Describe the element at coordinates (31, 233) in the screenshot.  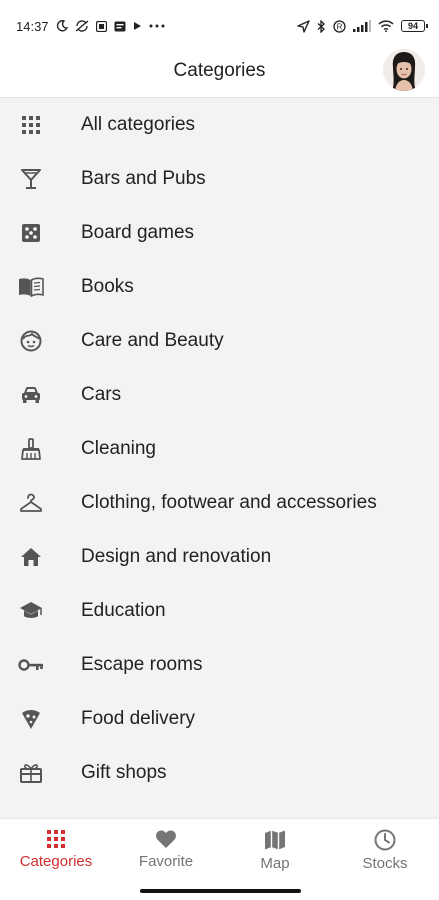
I see `dice-icon` at that location.